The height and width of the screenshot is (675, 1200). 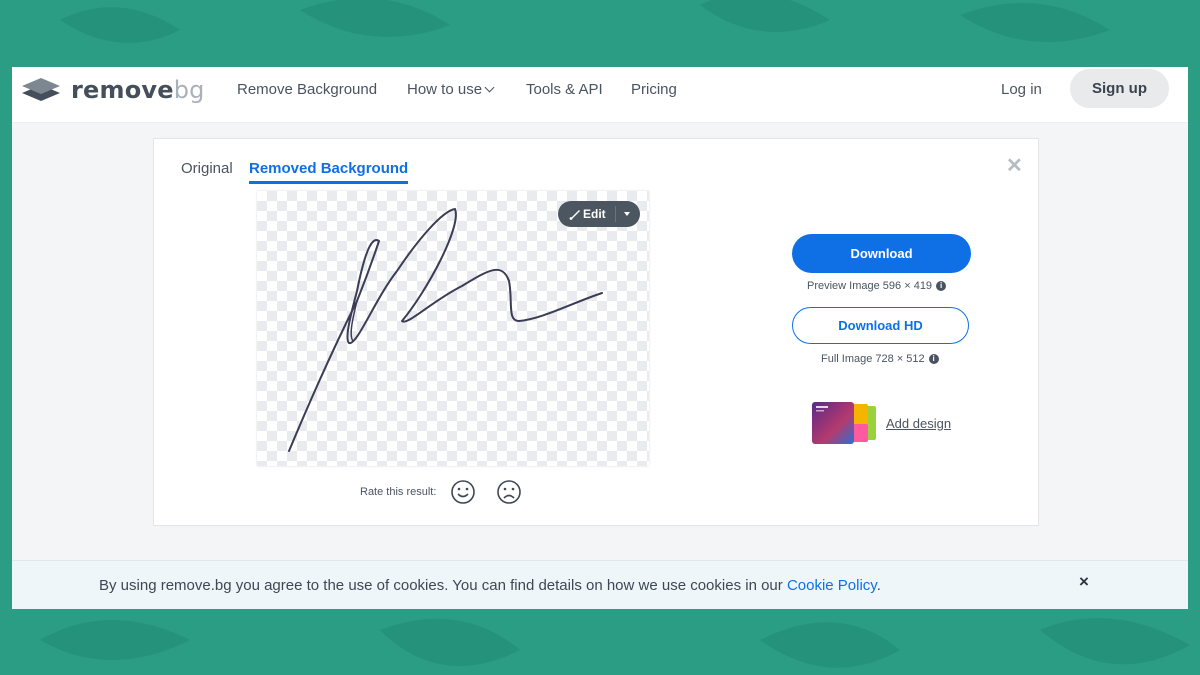 I want to click on close-icon: ✕, so click(x=1014, y=165).